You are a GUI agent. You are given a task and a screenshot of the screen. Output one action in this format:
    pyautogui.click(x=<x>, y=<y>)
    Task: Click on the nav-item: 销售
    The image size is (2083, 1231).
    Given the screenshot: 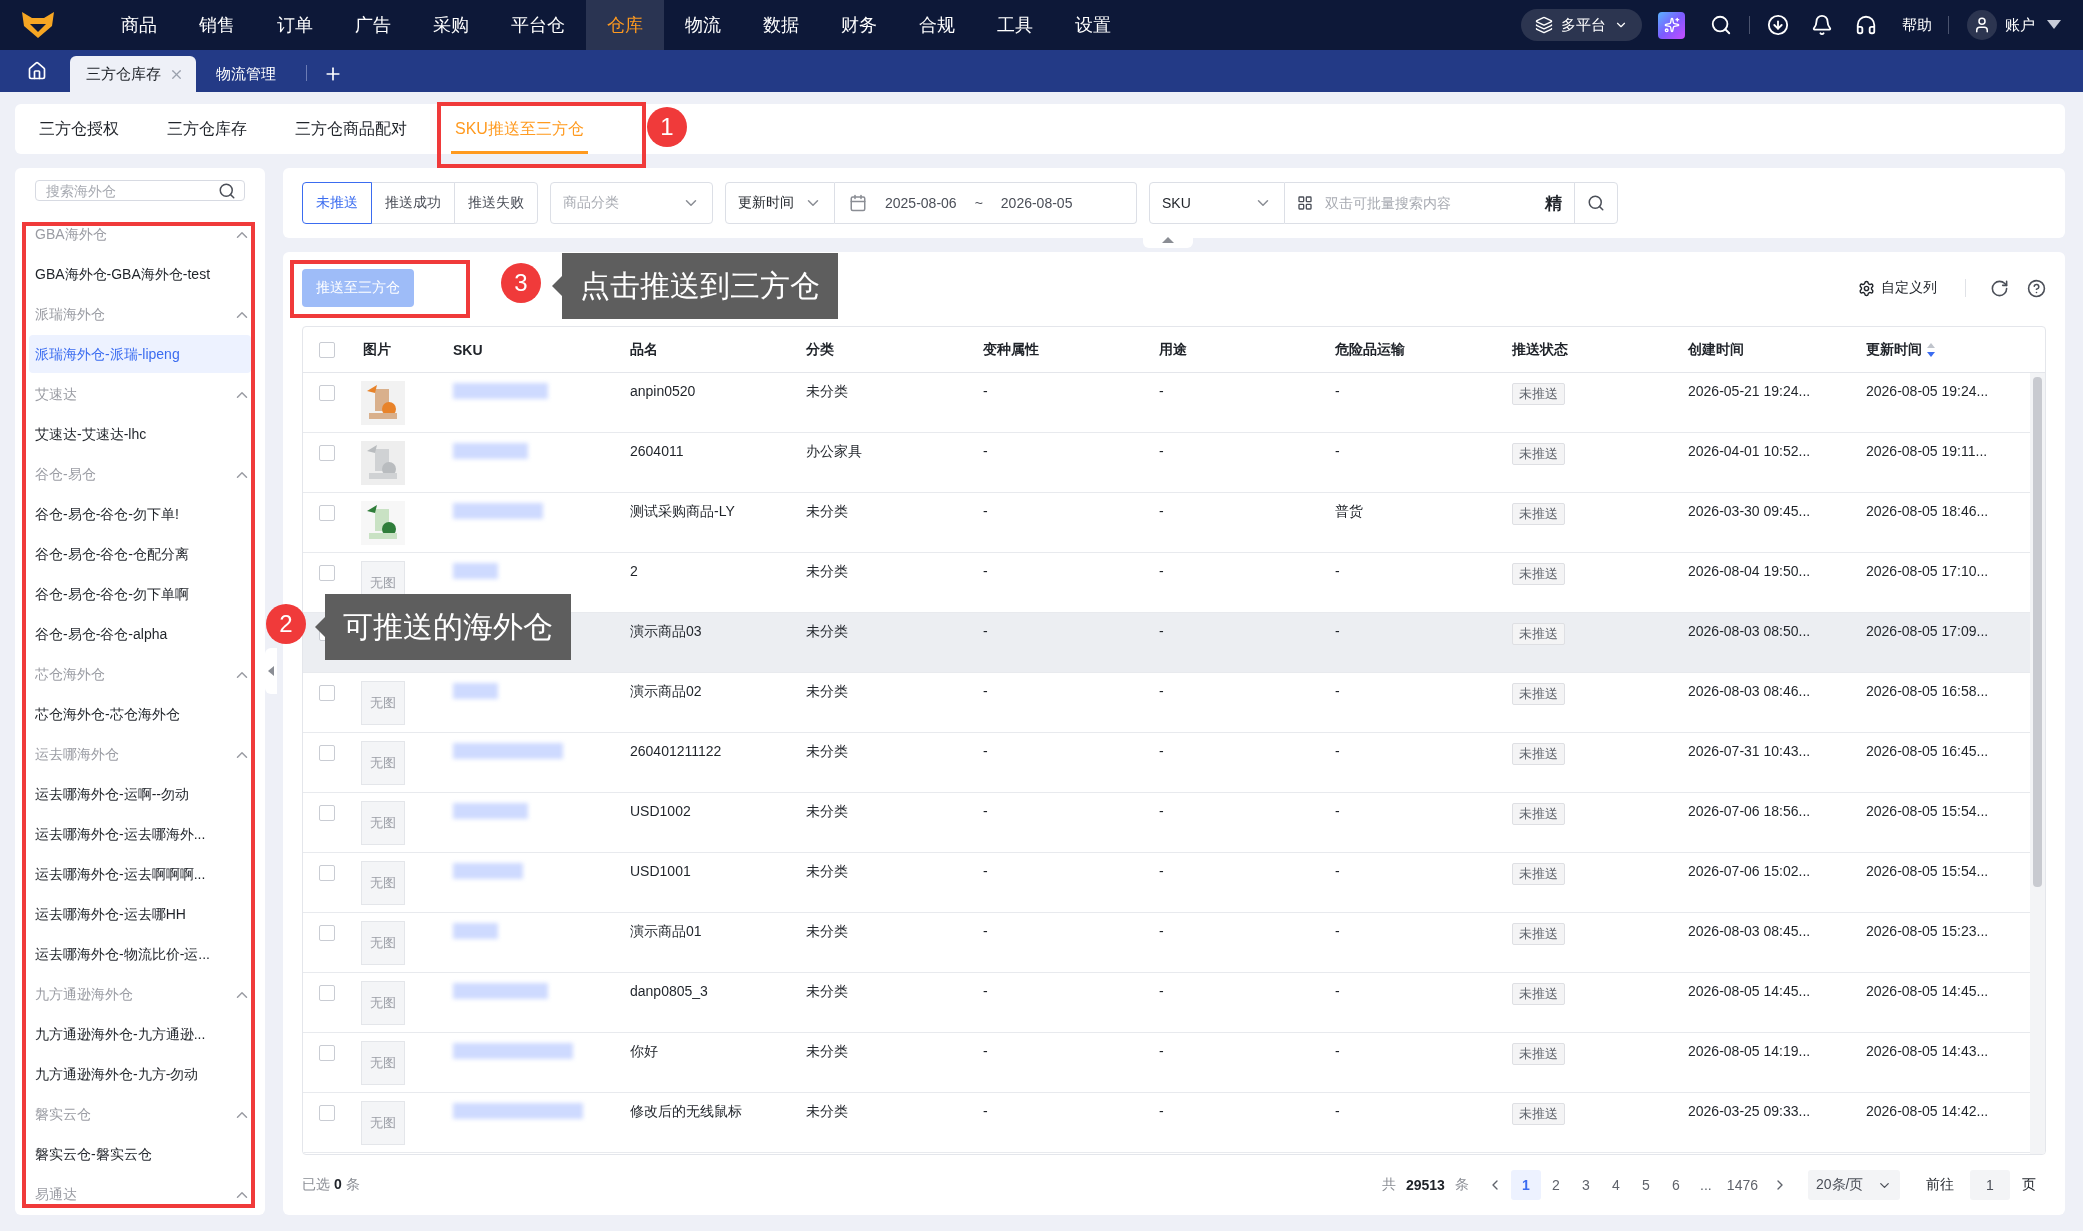 What is the action you would take?
    pyautogui.click(x=217, y=25)
    